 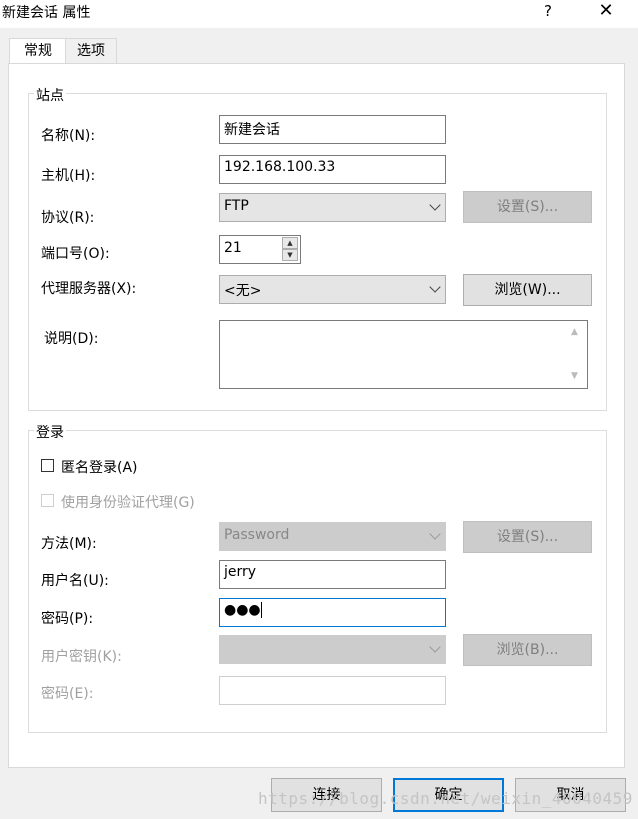 What do you see at coordinates (332, 536) in the screenshot?
I see `method-select: Password` at bounding box center [332, 536].